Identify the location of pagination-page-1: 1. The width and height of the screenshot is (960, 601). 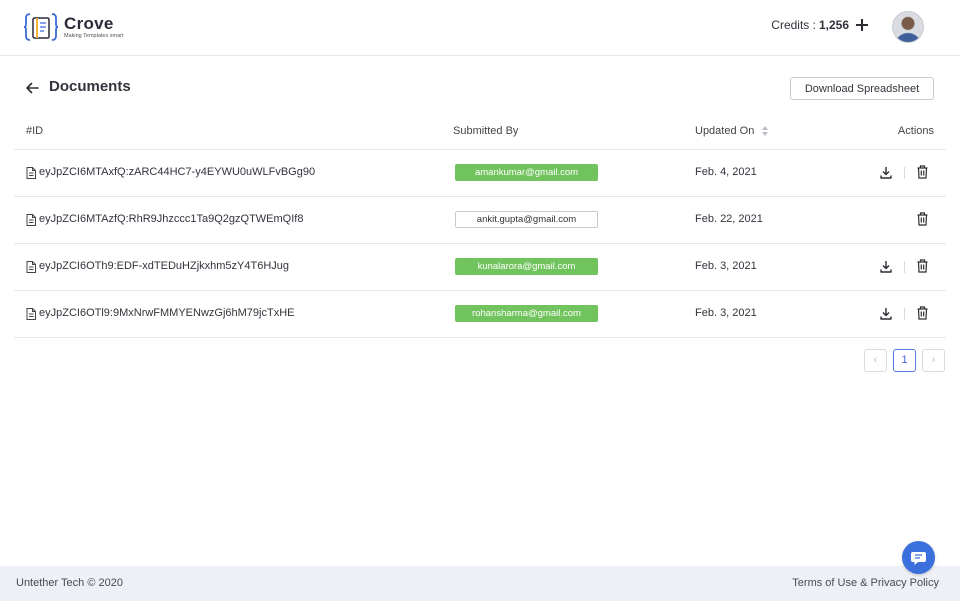
(904, 360).